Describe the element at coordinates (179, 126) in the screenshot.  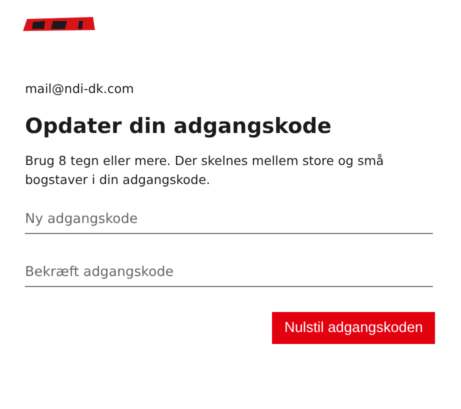
I see `page-title: Opdater din adgangskode` at that location.